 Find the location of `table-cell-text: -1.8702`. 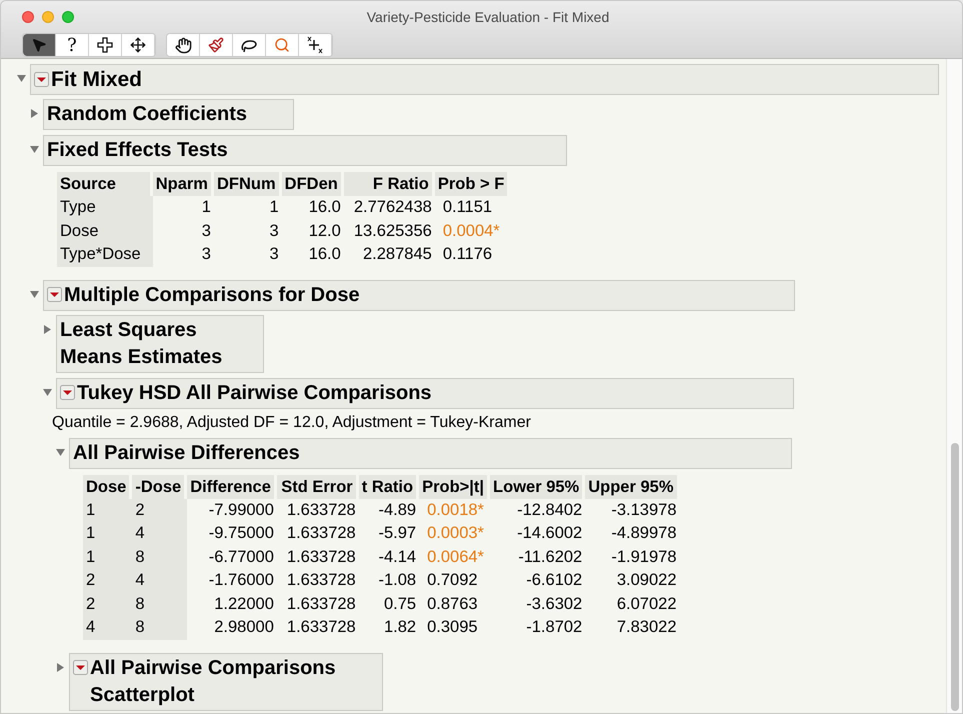

table-cell-text: -1.8702 is located at coordinates (554, 627).